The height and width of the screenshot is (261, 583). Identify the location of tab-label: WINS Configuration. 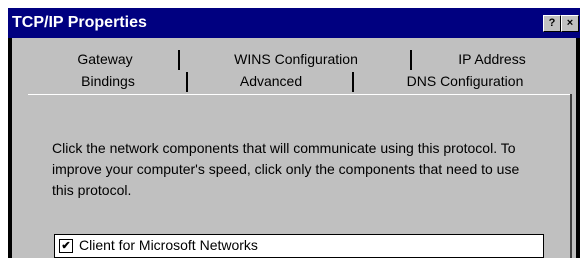
(296, 59).